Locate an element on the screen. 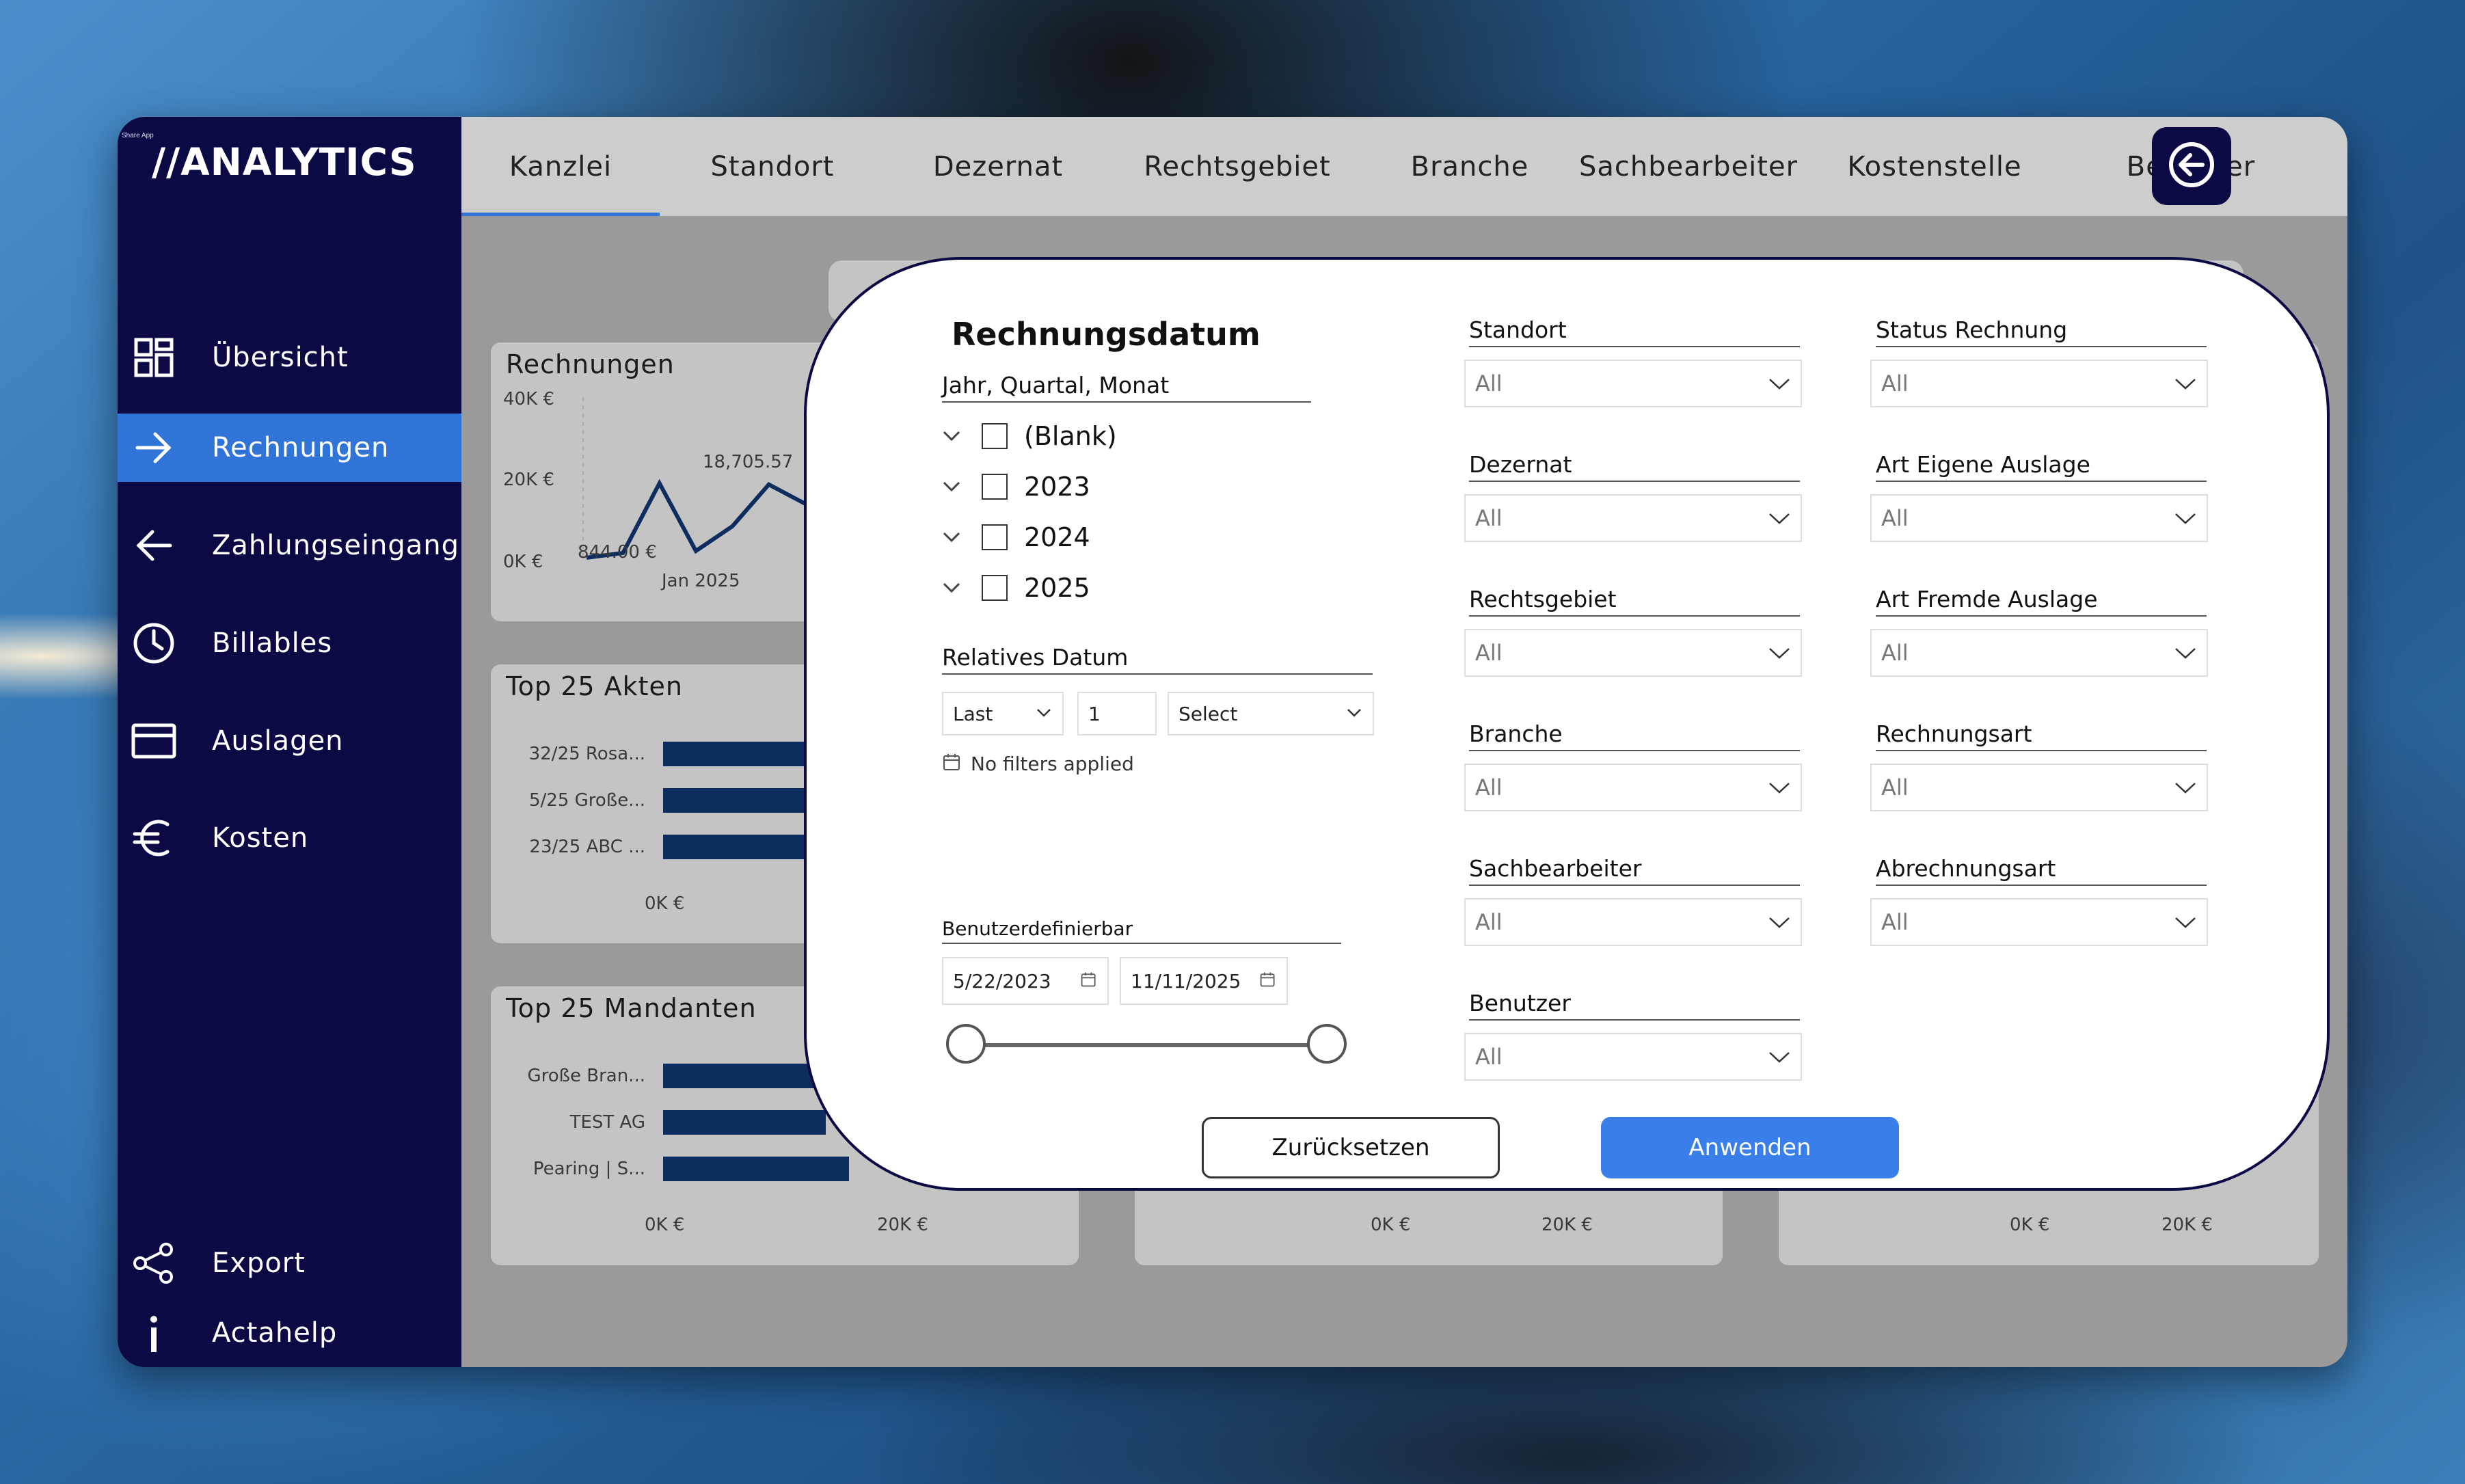 This screenshot has height=1484, width=2465. date-range-slider-track is located at coordinates (1143, 1045).